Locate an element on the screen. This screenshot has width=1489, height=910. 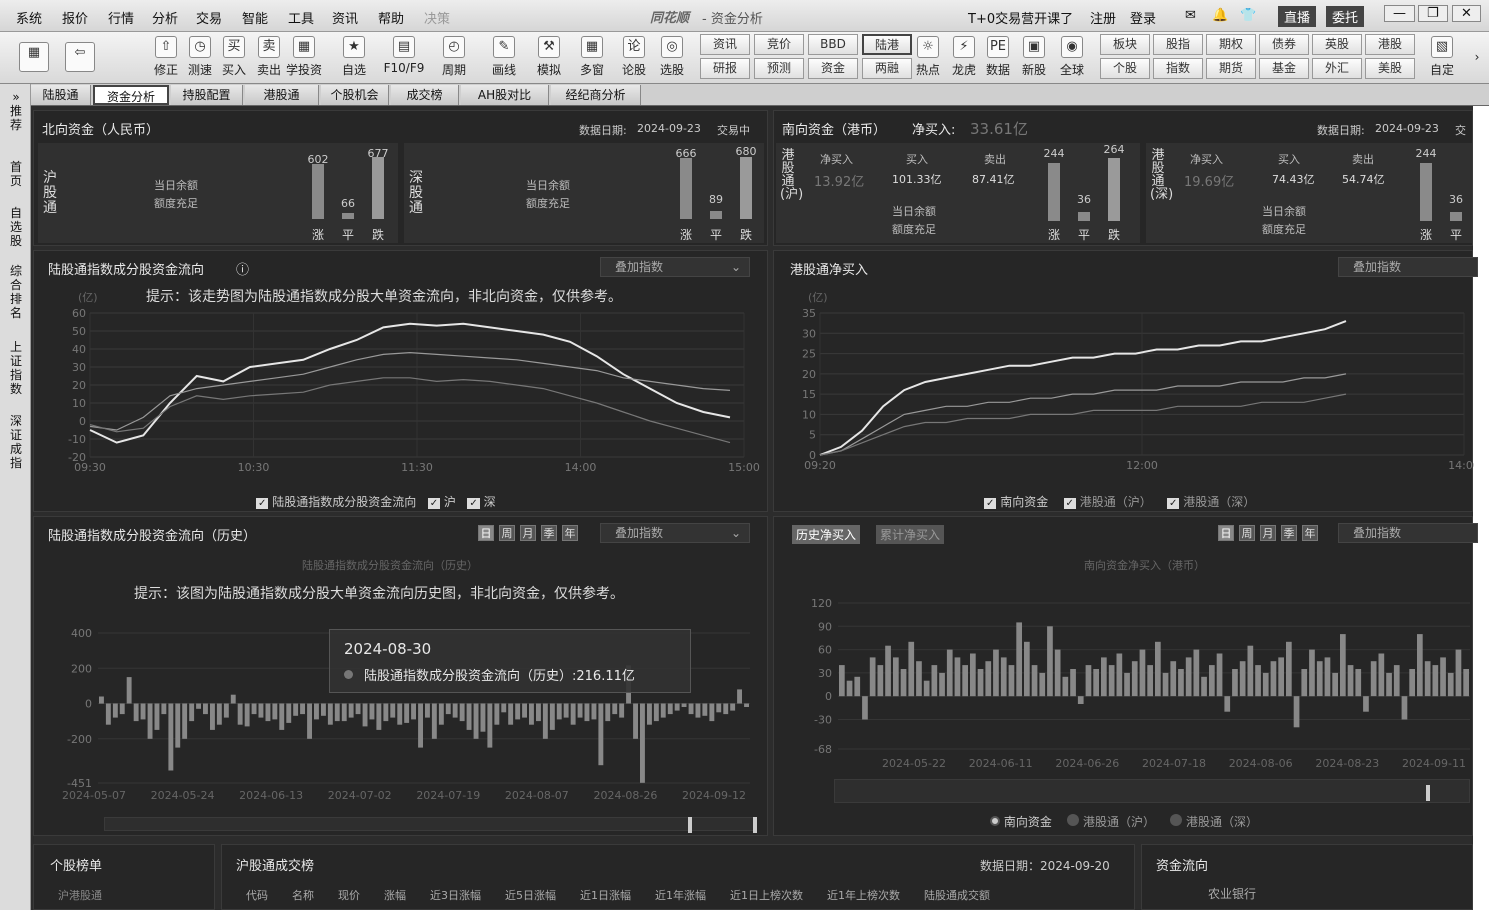
close-button: ✕ is located at coordinates (1466, 13).